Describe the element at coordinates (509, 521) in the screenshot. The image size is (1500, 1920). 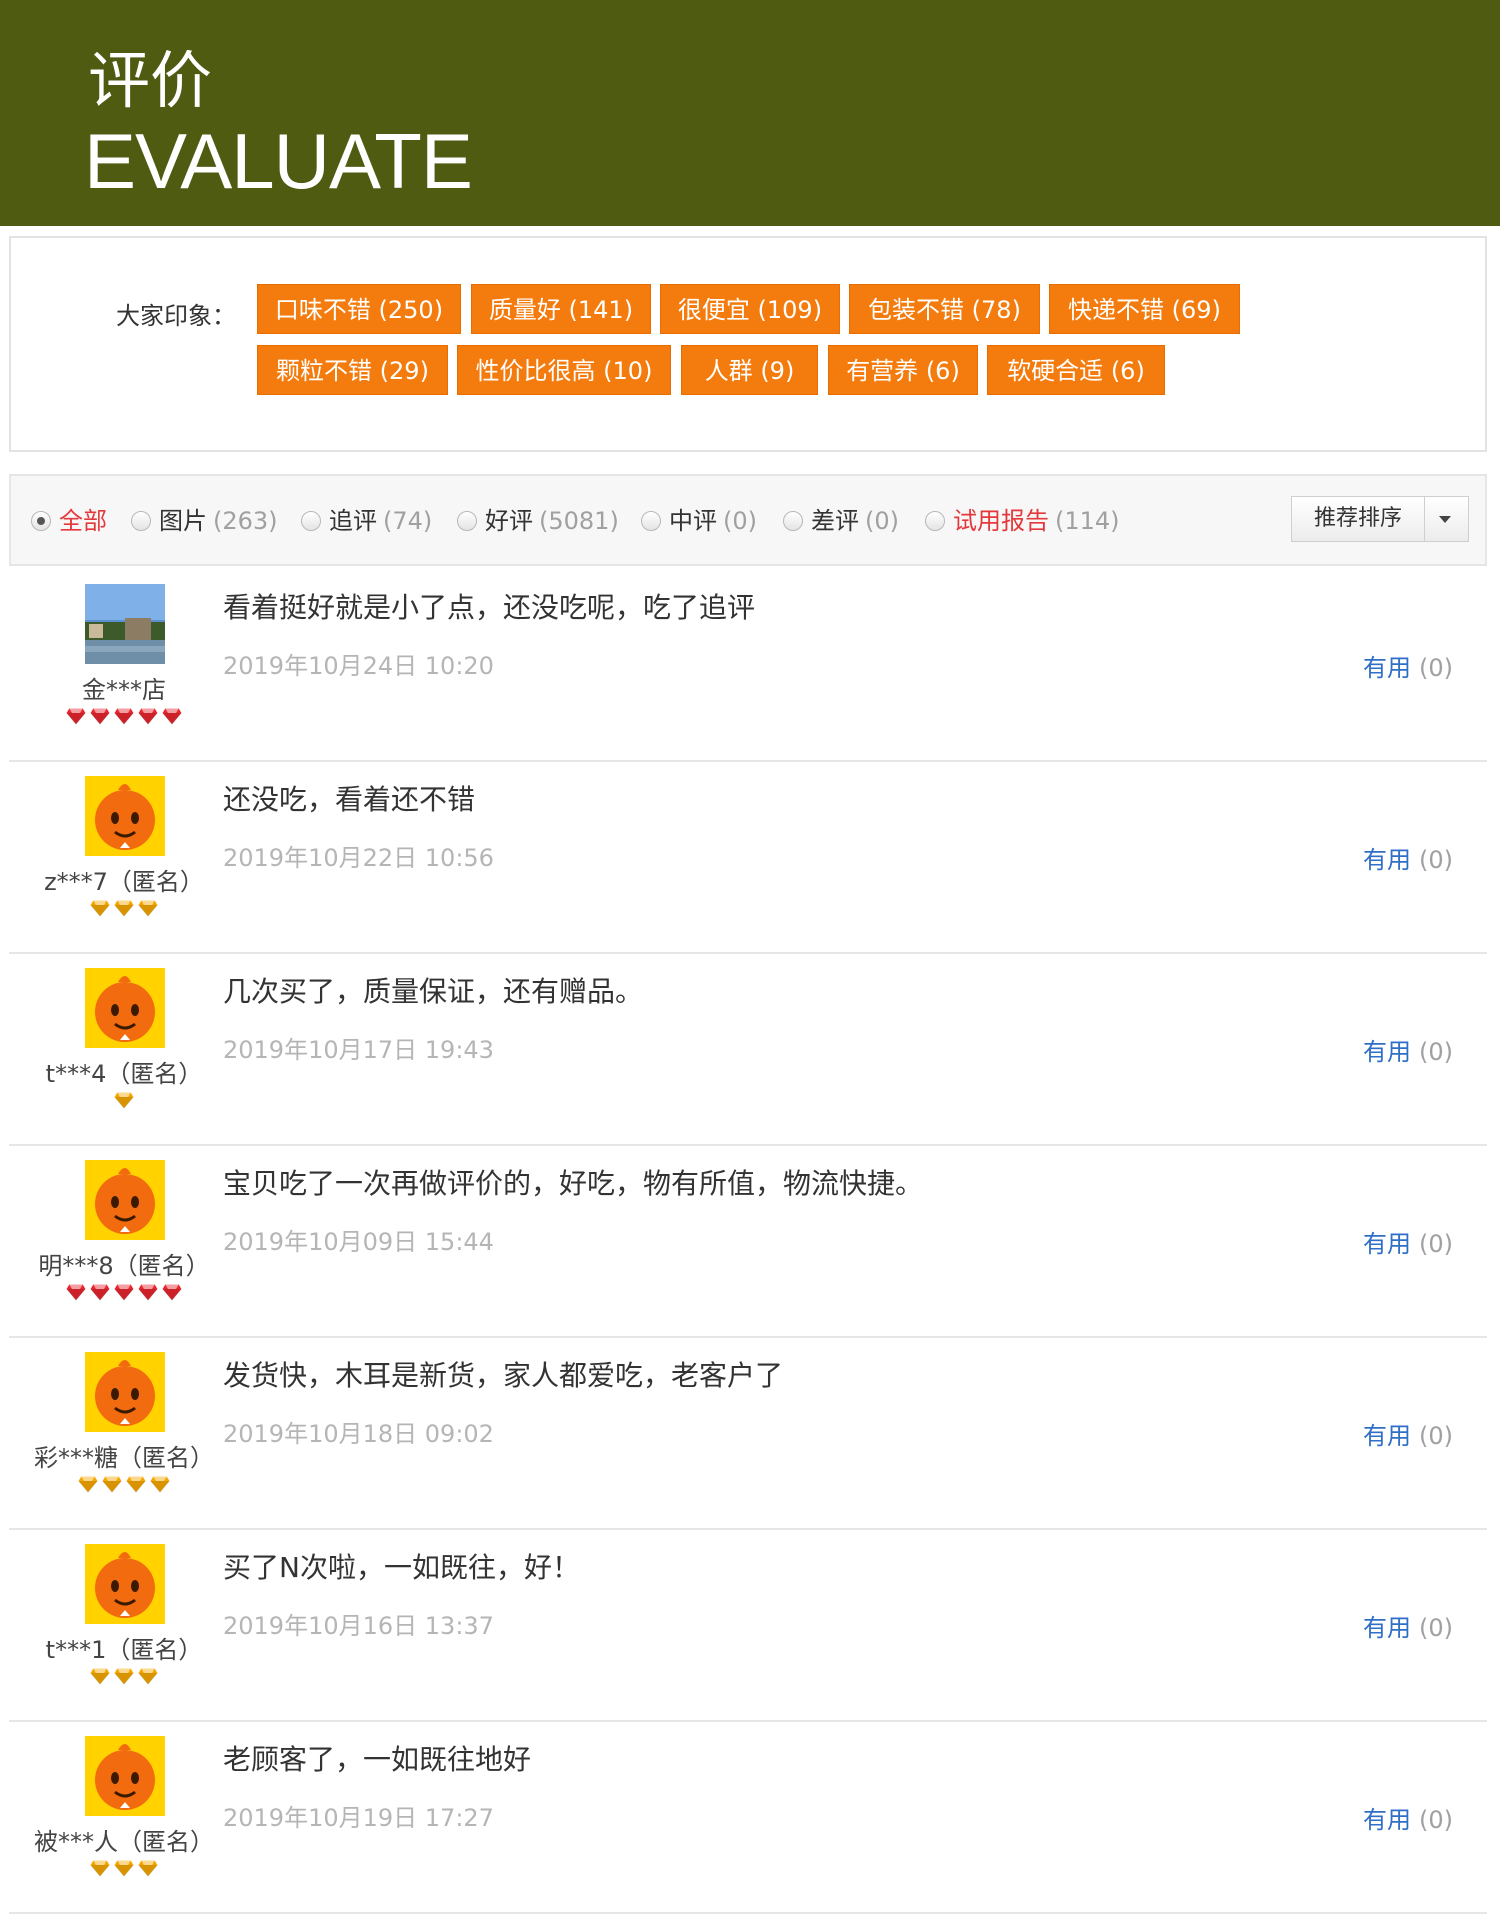
I see `filter-label: 好评` at that location.